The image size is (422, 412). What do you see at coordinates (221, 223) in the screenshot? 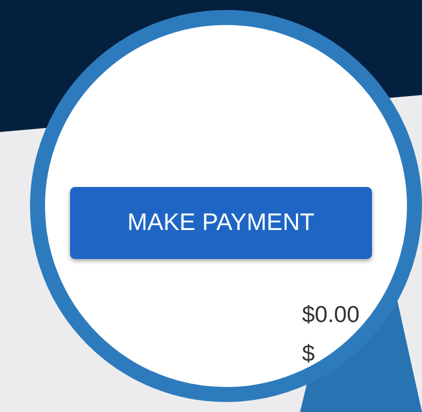
I see `make-payment-button: MAKE PAYMENT` at bounding box center [221, 223].